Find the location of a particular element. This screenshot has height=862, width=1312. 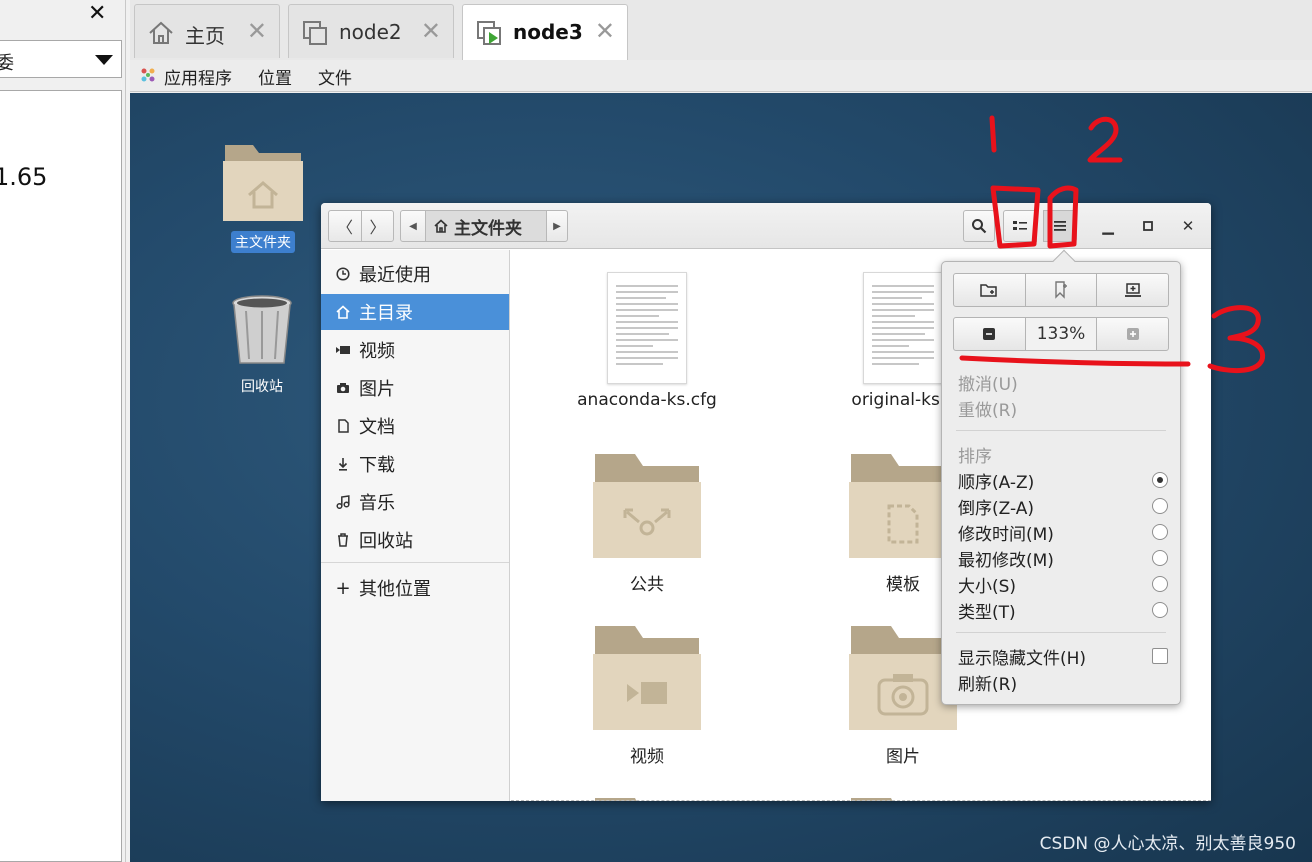

tab-node2: node2 ✕ is located at coordinates (371, 31).